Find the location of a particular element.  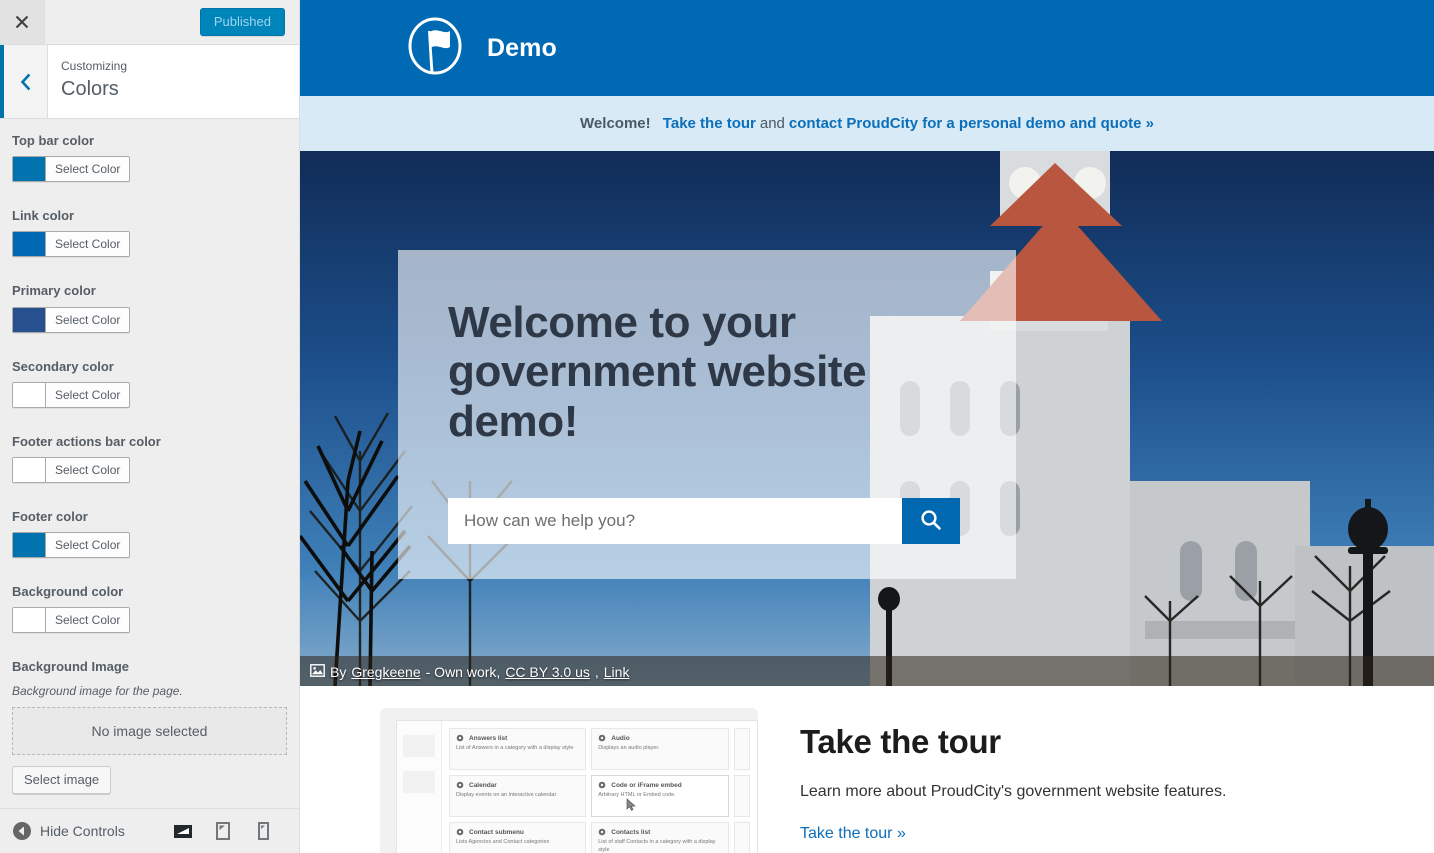

mobile-preview-icon is located at coordinates (263, 831).